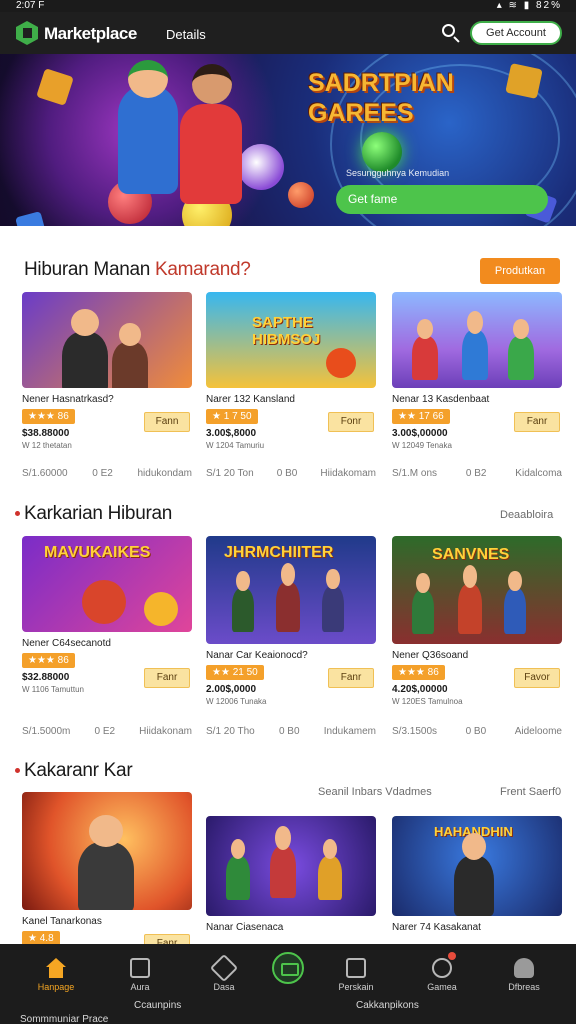 The height and width of the screenshot is (1024, 576). Describe the element at coordinates (381, 98) in the screenshot. I see `hero-title: SADRTPIAN GAREES` at that location.